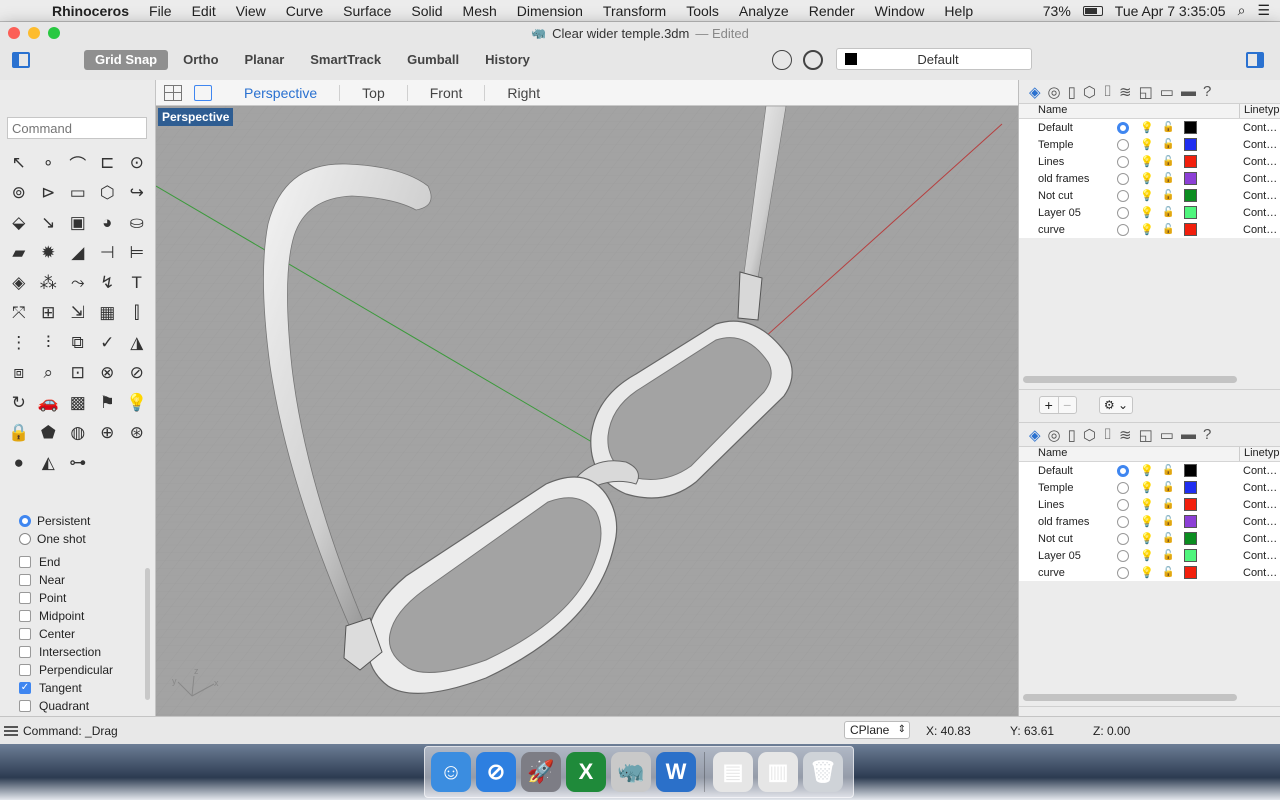  What do you see at coordinates (1061, 196) in the screenshot?
I see `layer-name: Not cut` at bounding box center [1061, 196].